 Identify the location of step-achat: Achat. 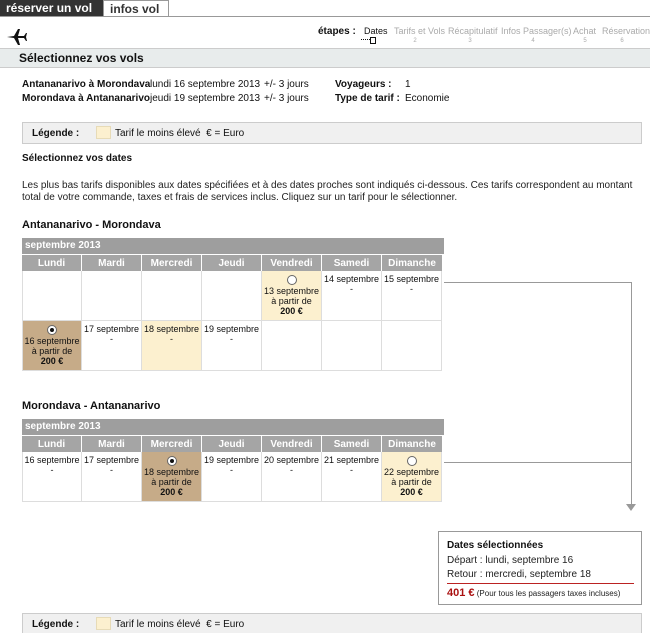
(585, 31).